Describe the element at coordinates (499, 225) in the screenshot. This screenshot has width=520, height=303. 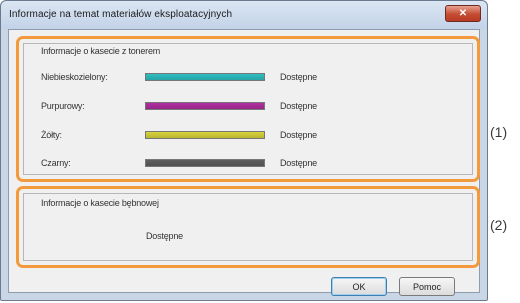
I see `callout-label-2: (2)` at that location.